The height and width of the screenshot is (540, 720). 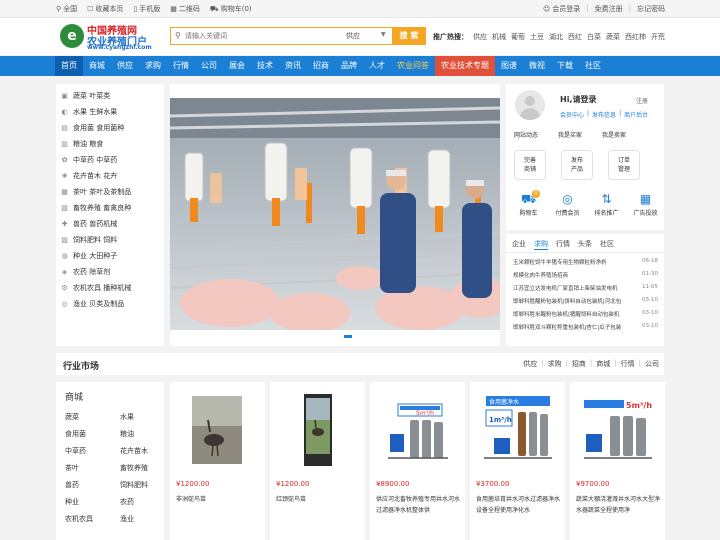 What do you see at coordinates (593, 66) in the screenshot?
I see `nav-community: 社区` at bounding box center [593, 66].